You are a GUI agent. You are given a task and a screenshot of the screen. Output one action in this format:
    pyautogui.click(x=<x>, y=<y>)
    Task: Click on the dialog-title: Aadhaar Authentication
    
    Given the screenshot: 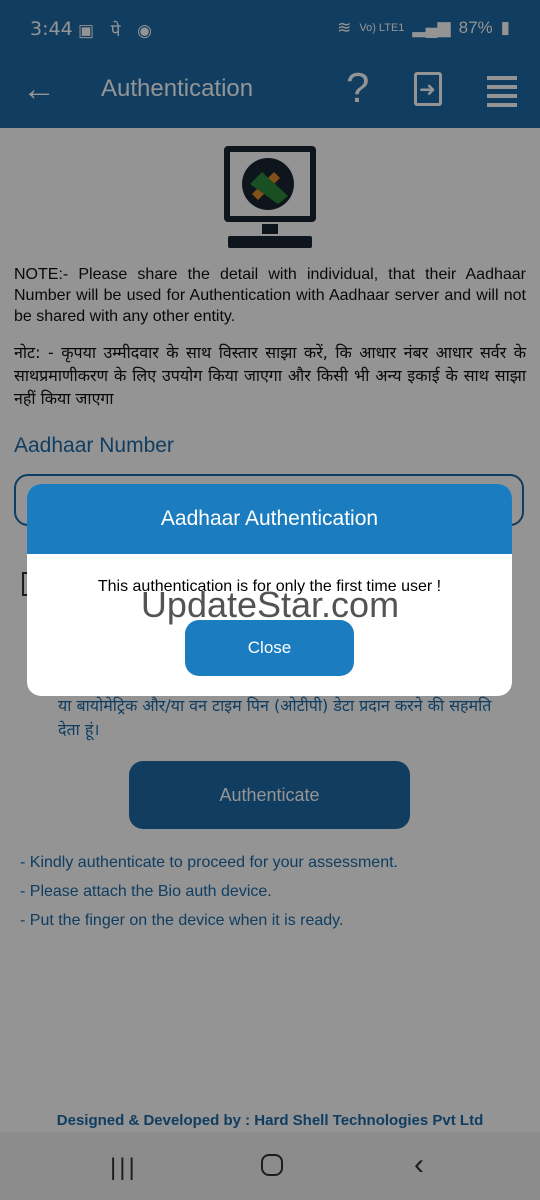 What is the action you would take?
    pyautogui.click(x=269, y=519)
    